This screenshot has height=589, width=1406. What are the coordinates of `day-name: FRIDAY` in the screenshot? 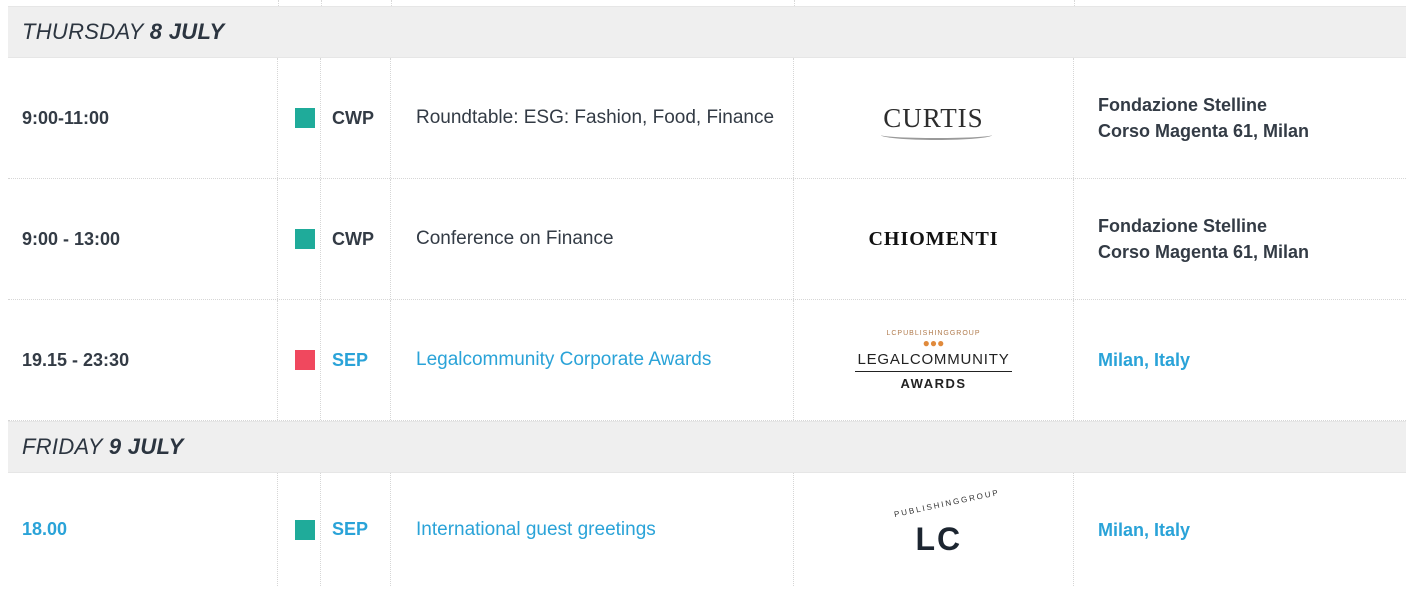 It's located at (62, 446).